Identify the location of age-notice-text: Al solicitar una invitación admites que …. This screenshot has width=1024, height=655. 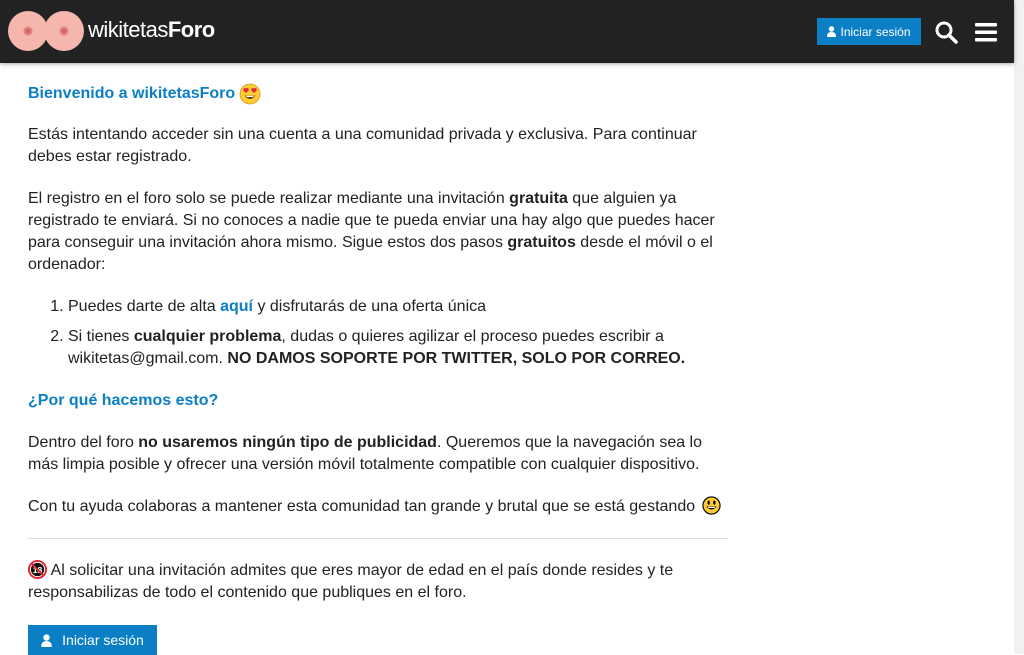
(351, 581).